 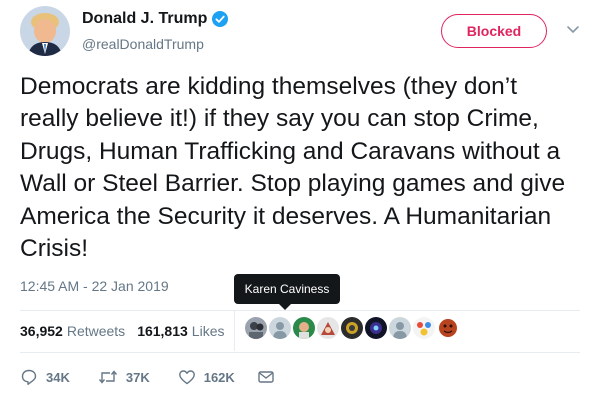 I want to click on author-name-text: Donald J. Trump, so click(x=145, y=18).